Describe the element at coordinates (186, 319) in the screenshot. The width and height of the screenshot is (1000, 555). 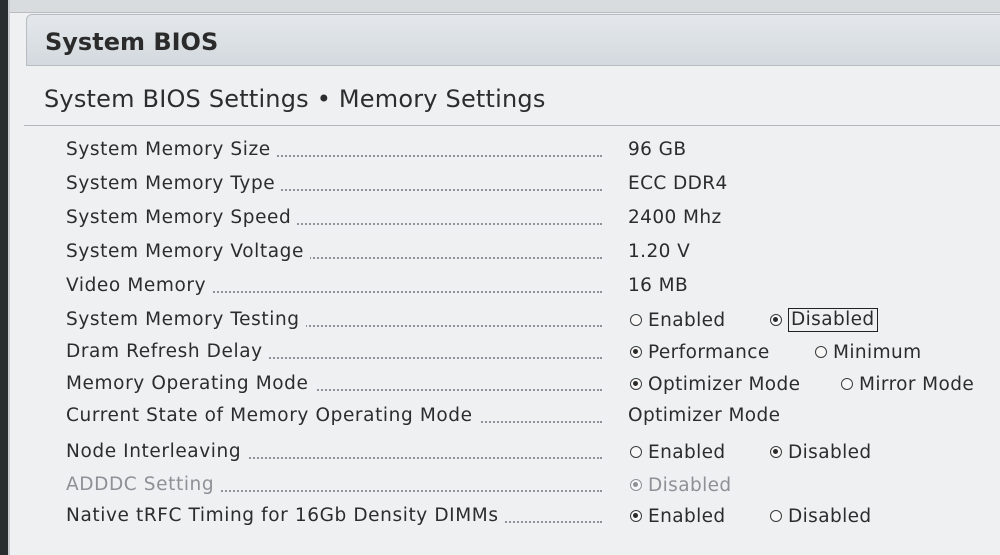
I see `setting-label: System Memory Testing` at that location.